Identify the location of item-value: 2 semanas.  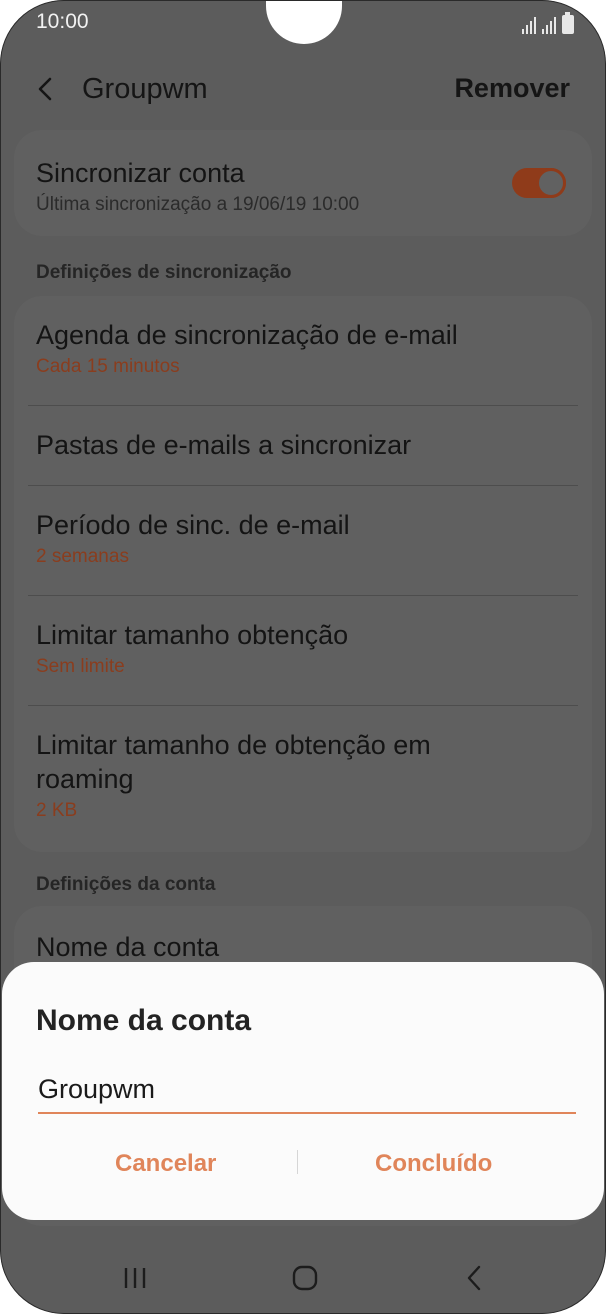
(82, 556).